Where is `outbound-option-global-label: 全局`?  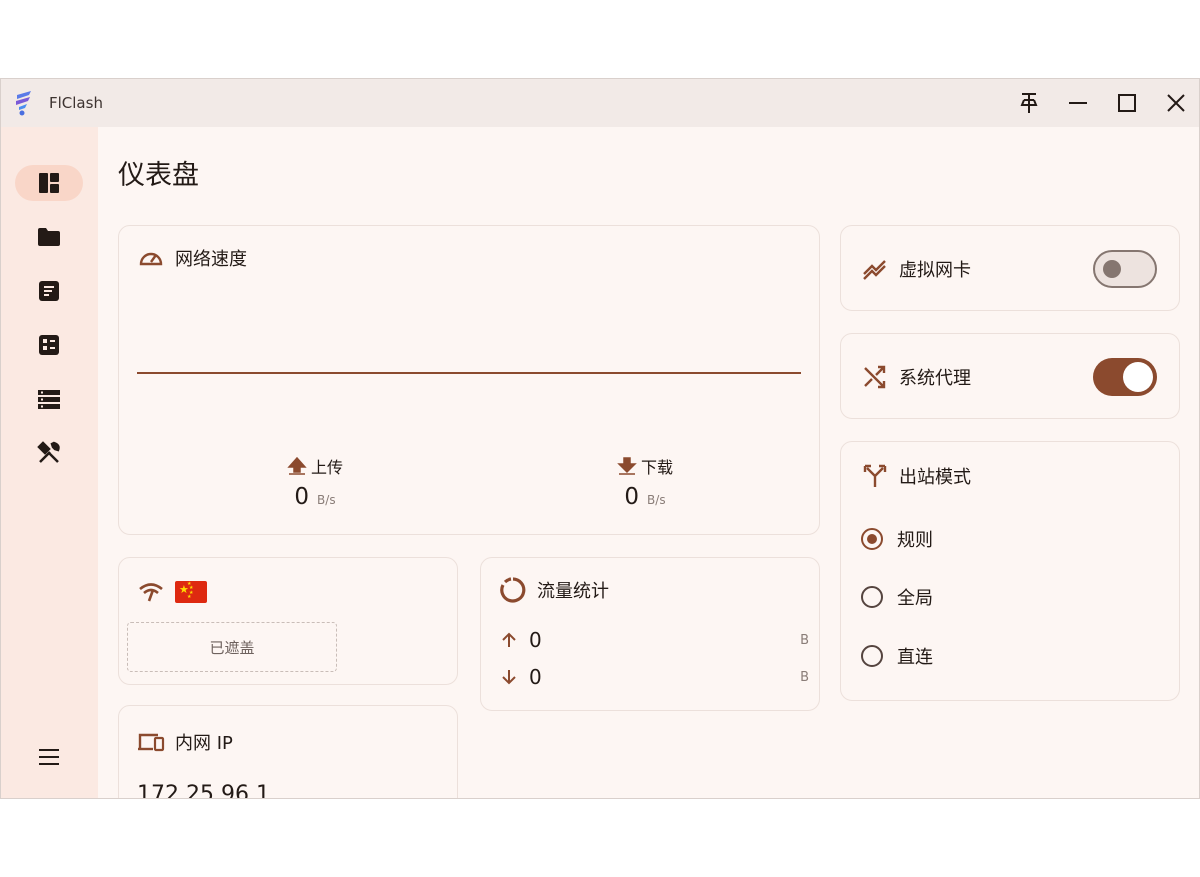 outbound-option-global-label: 全局 is located at coordinates (915, 598).